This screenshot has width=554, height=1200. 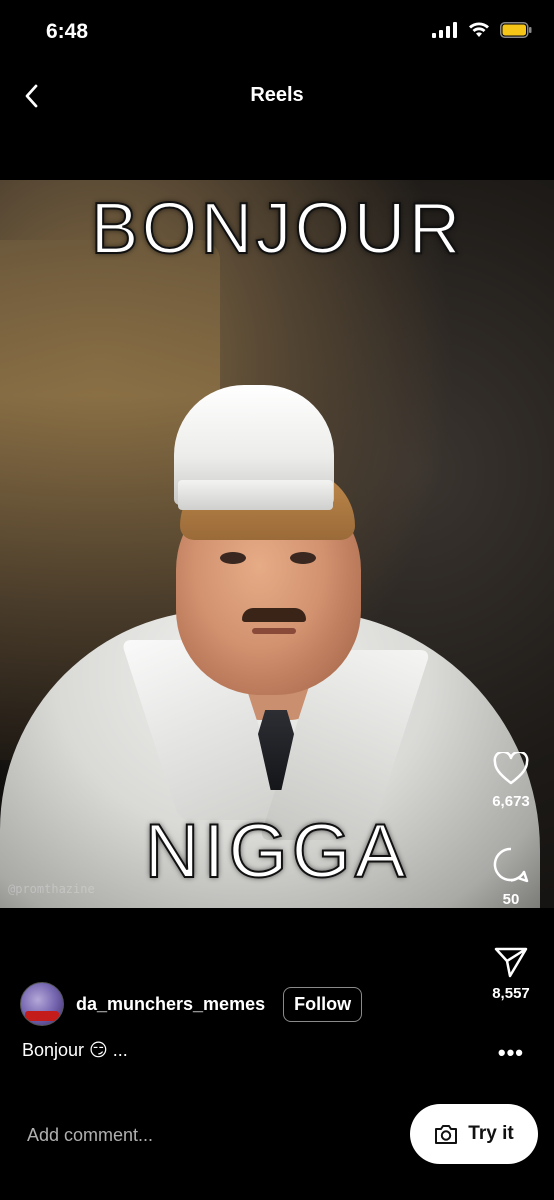 I want to click on try-it-button: Try it, so click(x=474, y=1134).